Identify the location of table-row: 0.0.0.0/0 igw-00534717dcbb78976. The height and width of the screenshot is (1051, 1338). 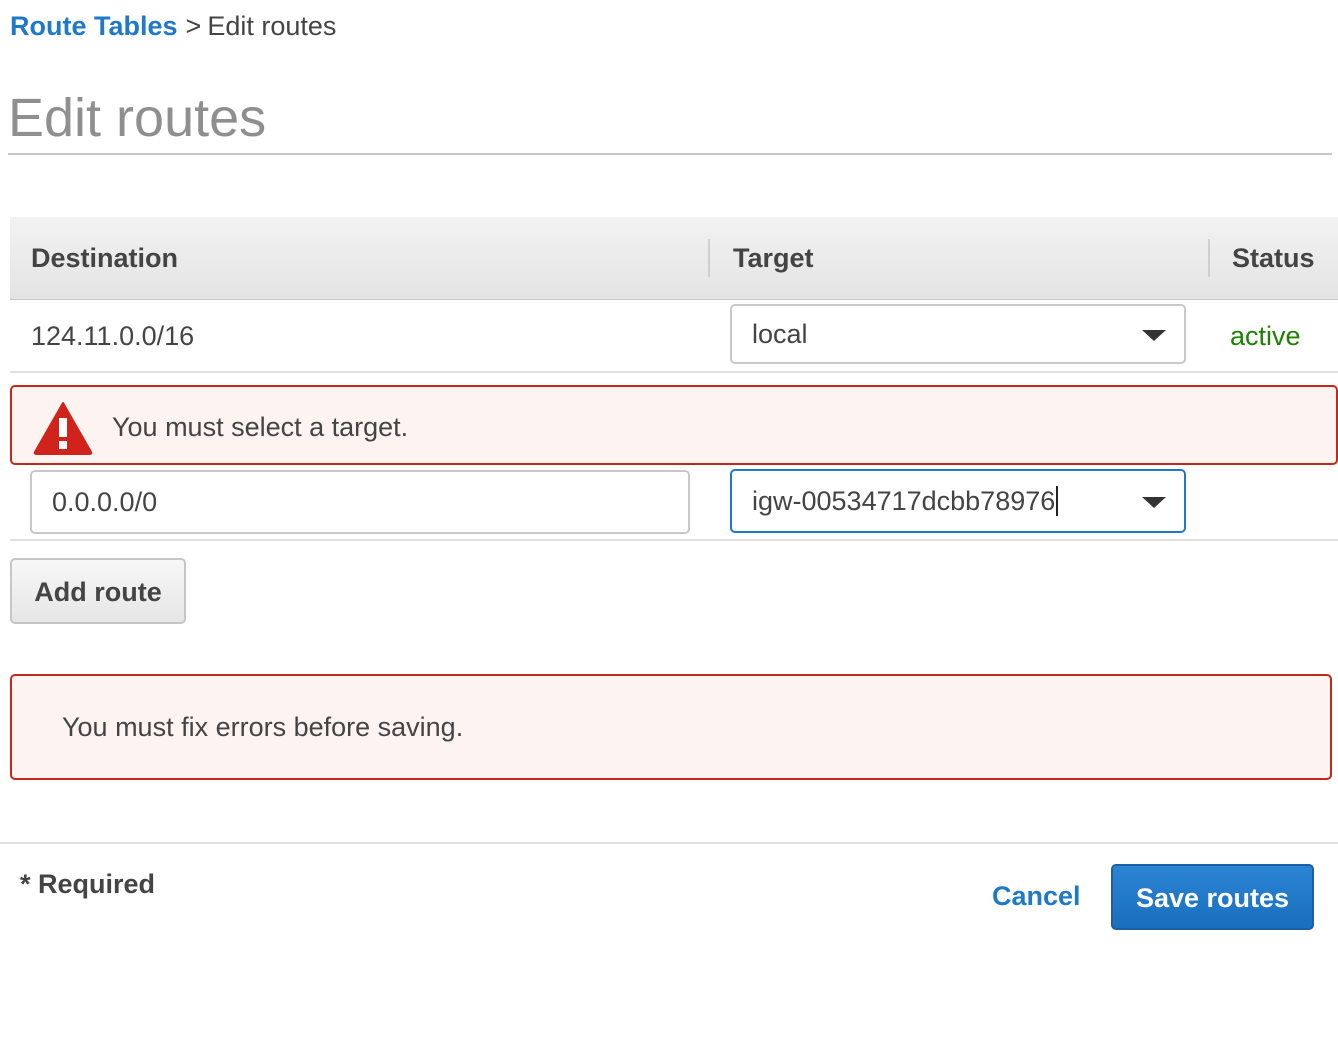
(674, 503).